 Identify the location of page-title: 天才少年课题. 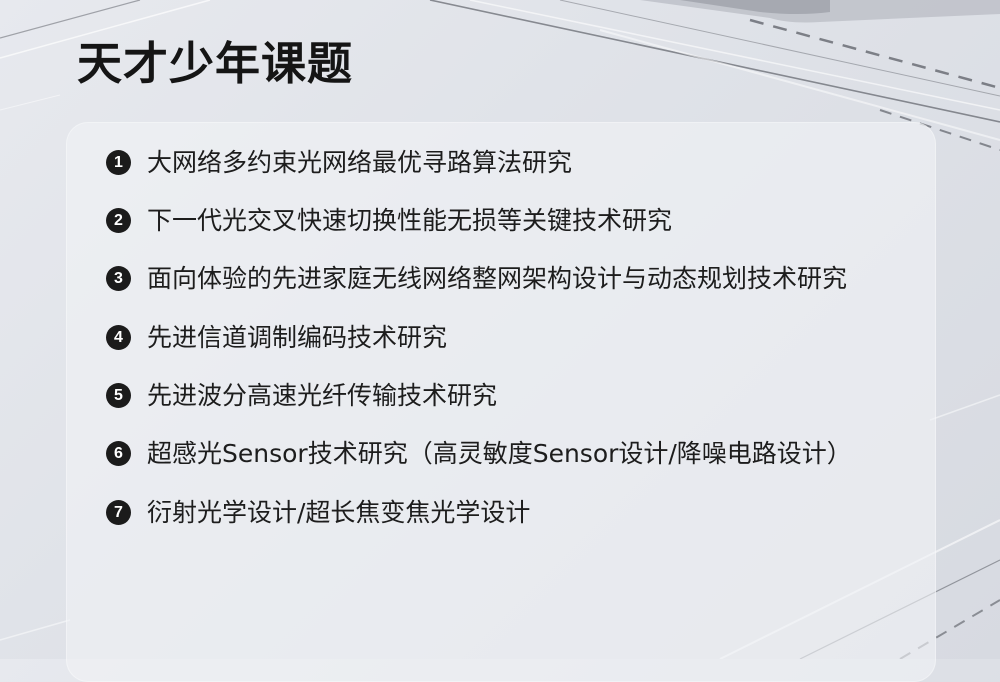
(215, 63).